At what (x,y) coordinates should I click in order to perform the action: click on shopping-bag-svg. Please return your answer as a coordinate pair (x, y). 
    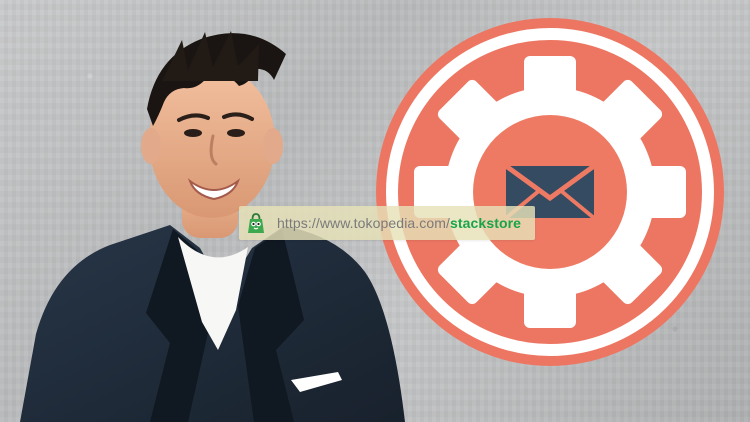
    Looking at the image, I should click on (256, 223).